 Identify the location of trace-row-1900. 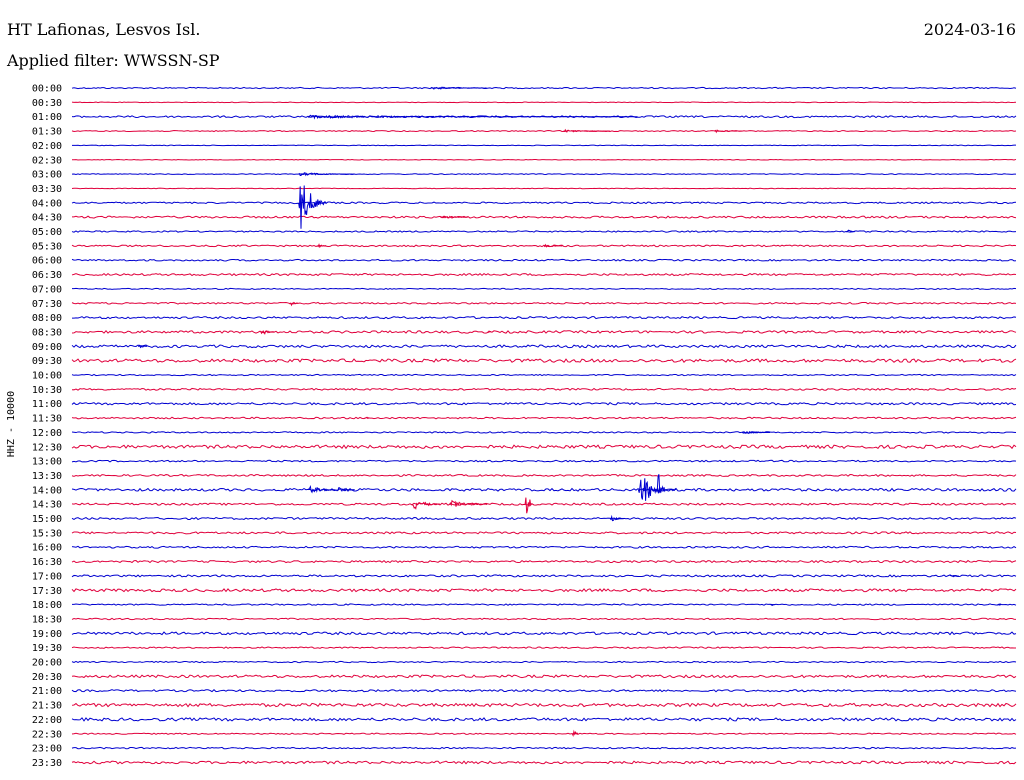
(544, 633).